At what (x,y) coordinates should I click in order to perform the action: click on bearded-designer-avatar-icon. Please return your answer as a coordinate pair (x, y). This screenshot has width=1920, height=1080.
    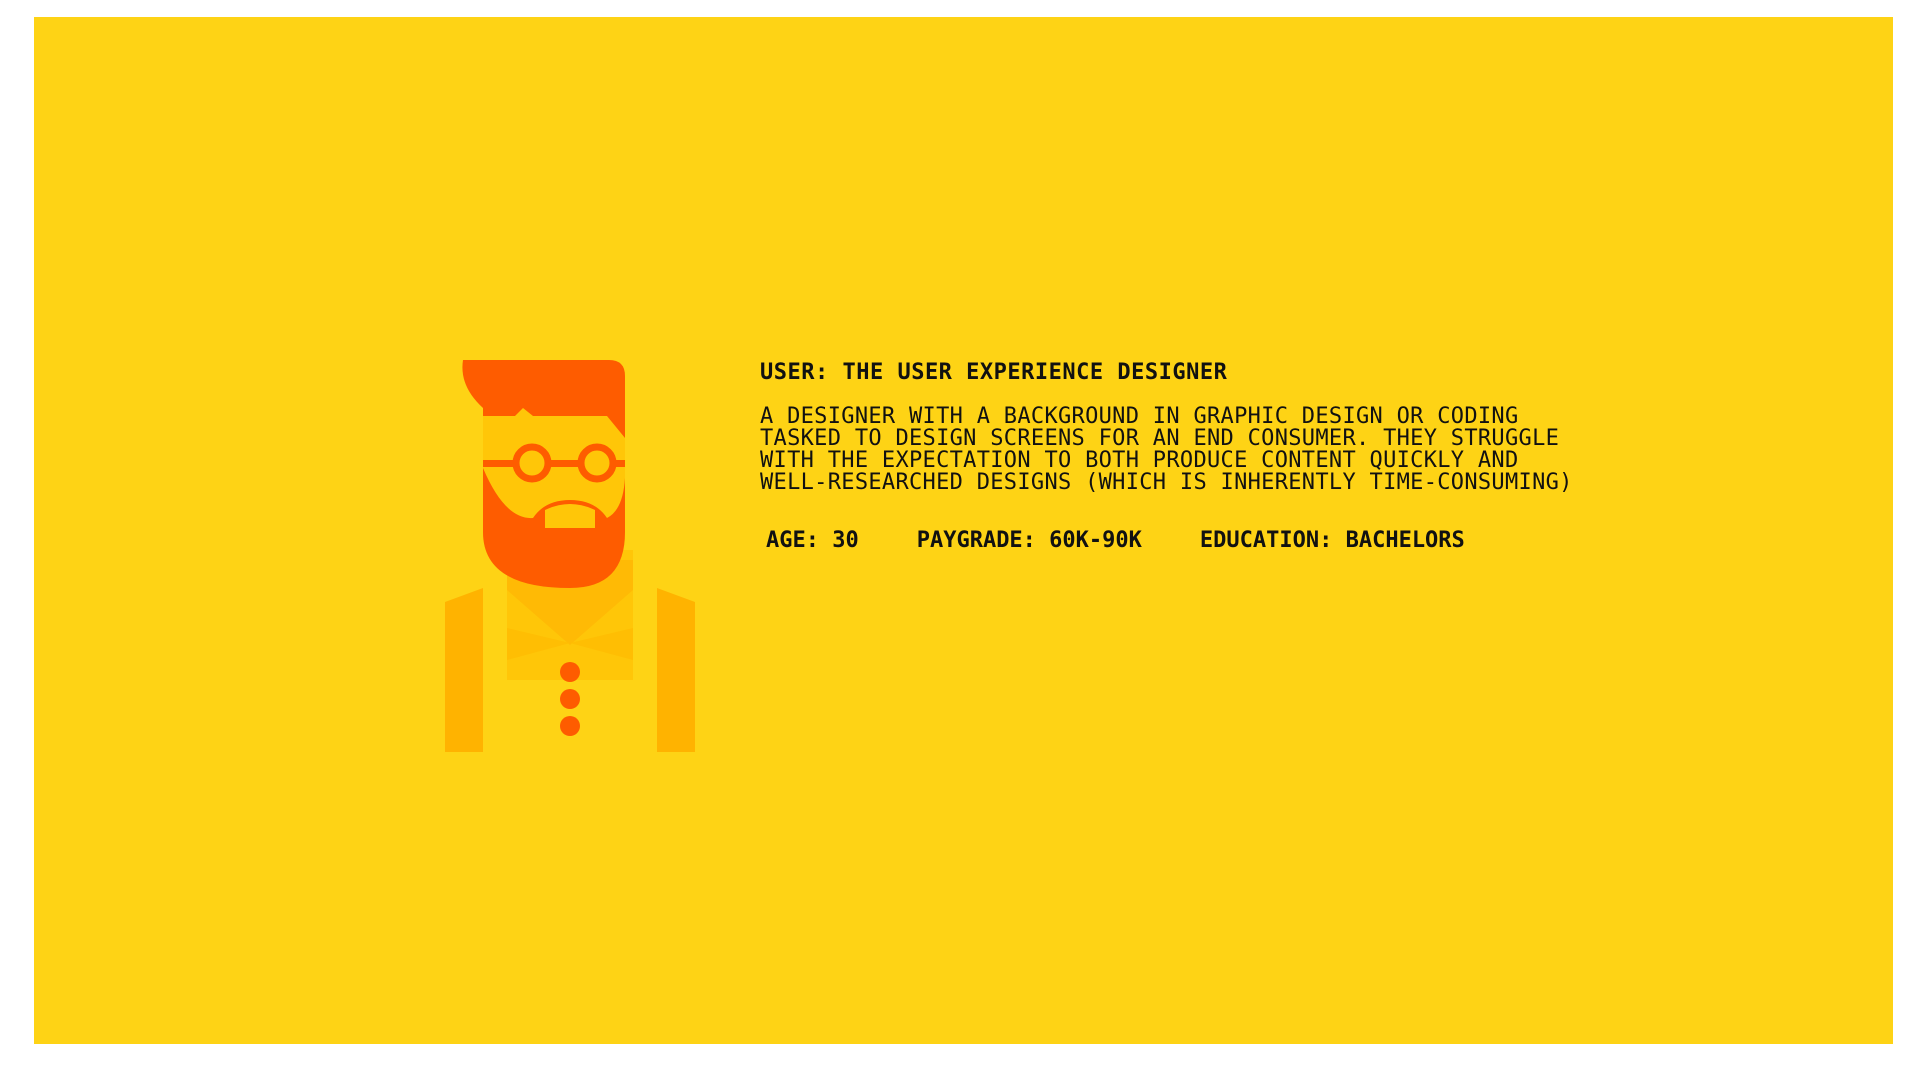
    Looking at the image, I should click on (570, 560).